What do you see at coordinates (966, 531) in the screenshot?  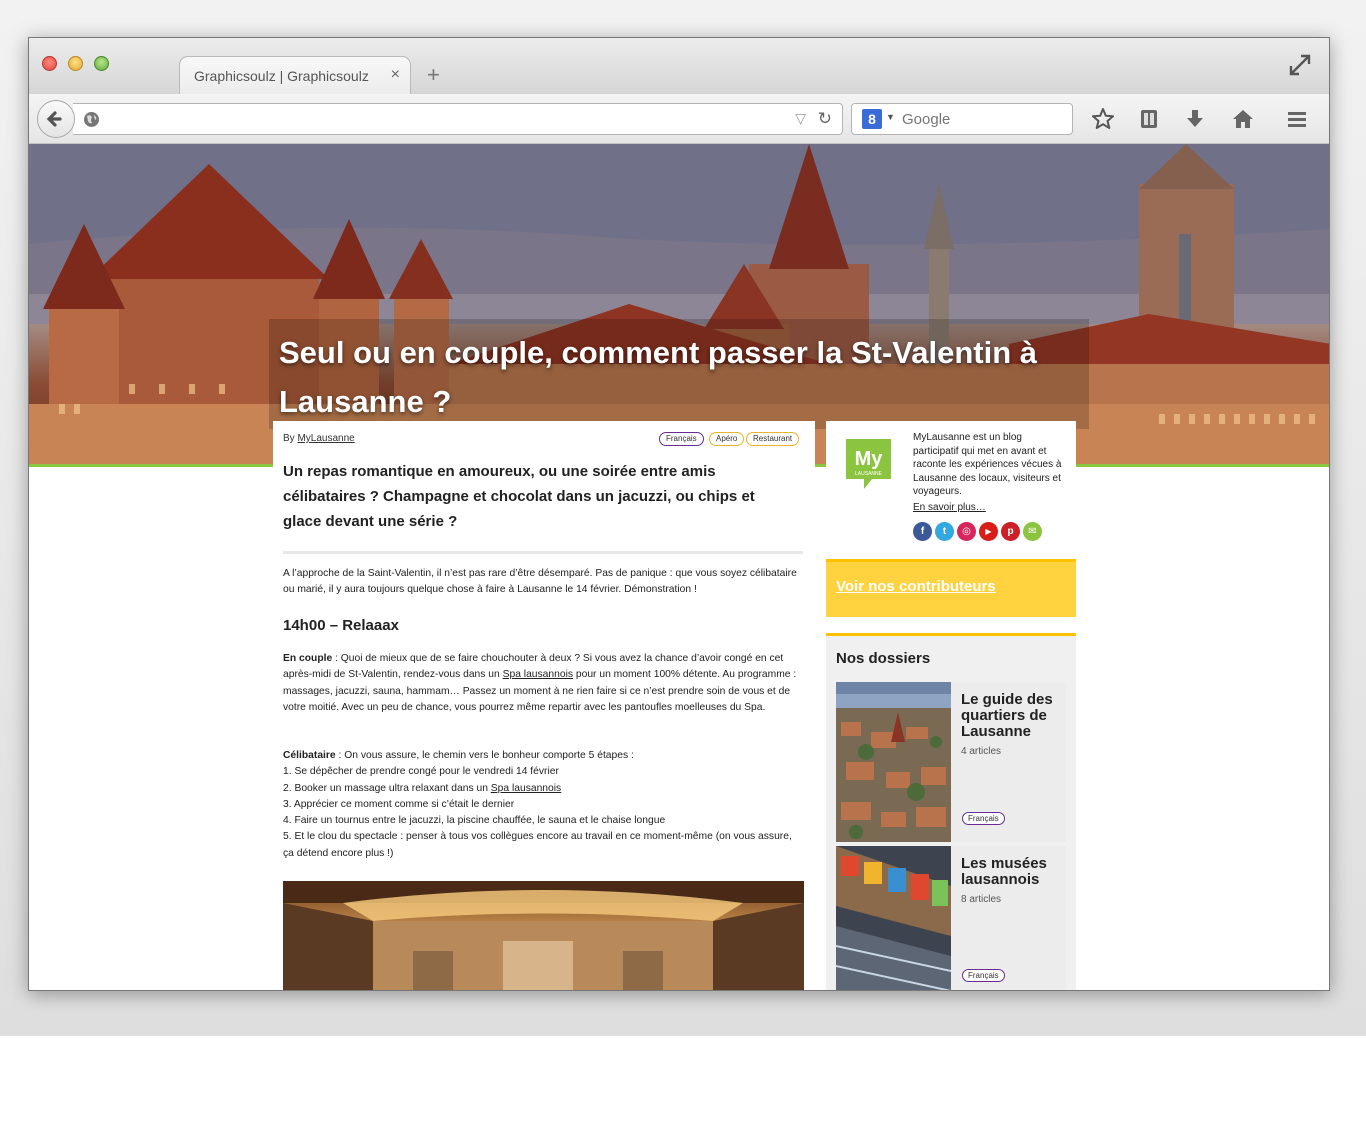 I see `instagram-icon: ◎` at bounding box center [966, 531].